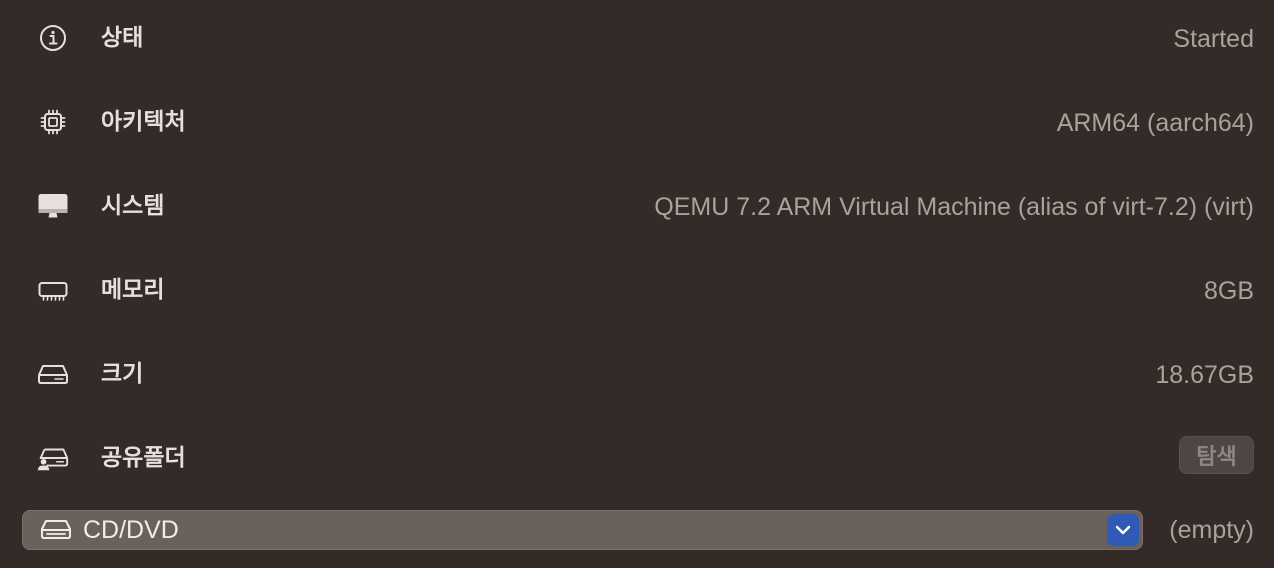 Image resolution: width=1274 pixels, height=568 pixels. I want to click on memory-label: 메모리, so click(133, 290).